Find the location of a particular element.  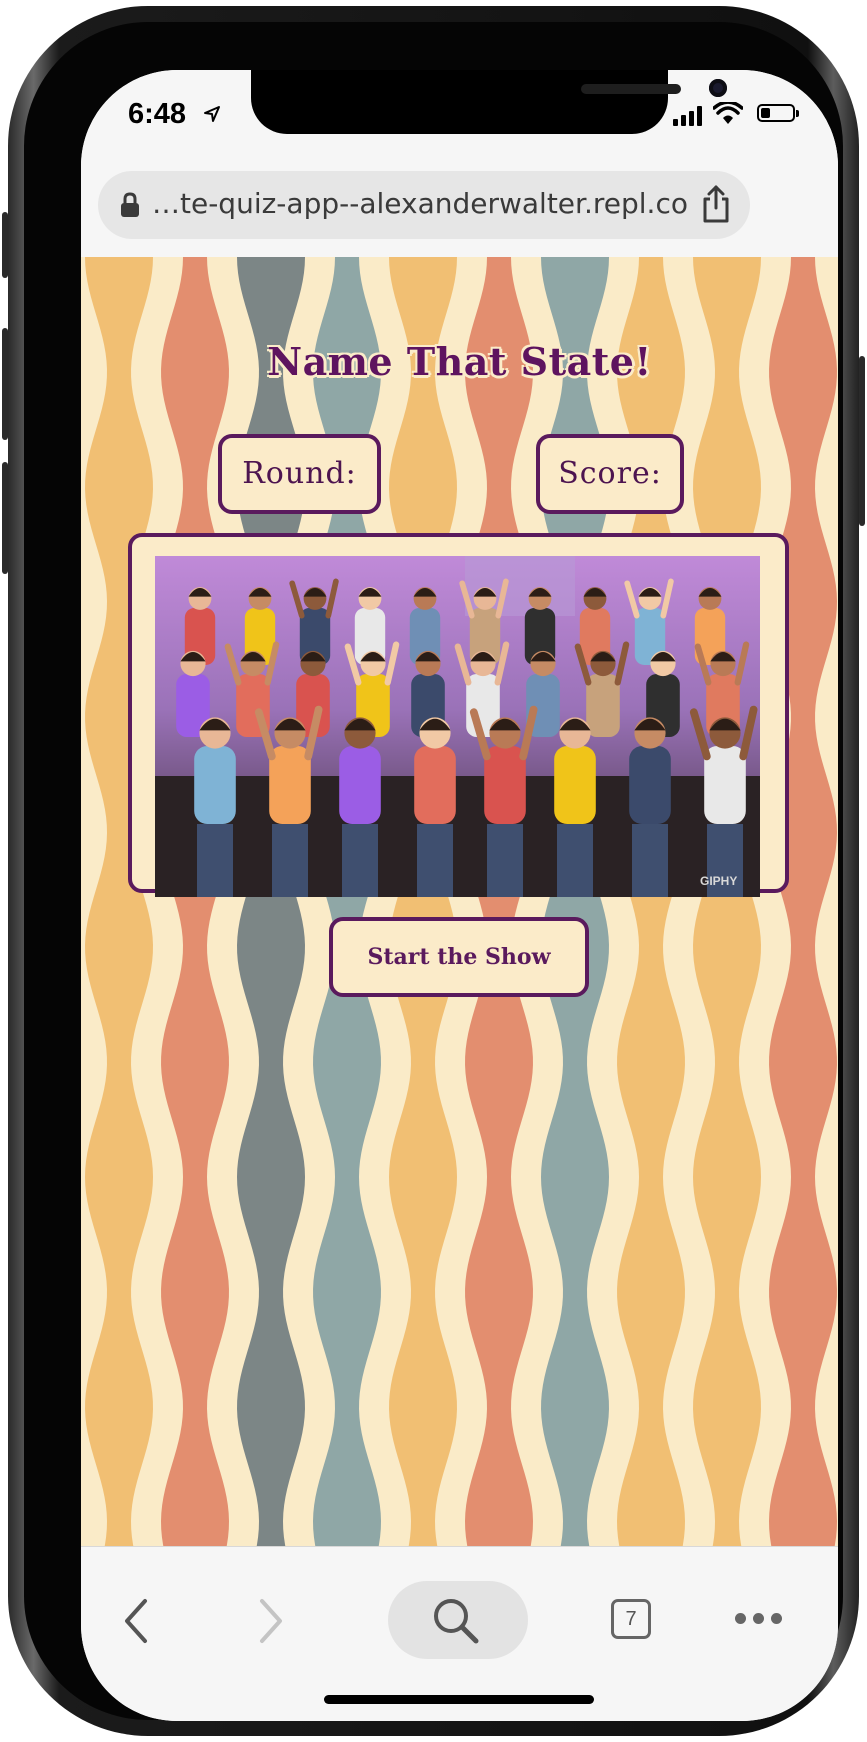

audience-illustration: GIPHY is located at coordinates (457, 726).